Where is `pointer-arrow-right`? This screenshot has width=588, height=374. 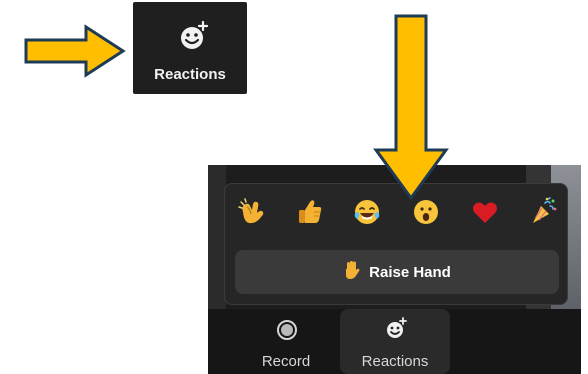 pointer-arrow-right is located at coordinates (75, 51).